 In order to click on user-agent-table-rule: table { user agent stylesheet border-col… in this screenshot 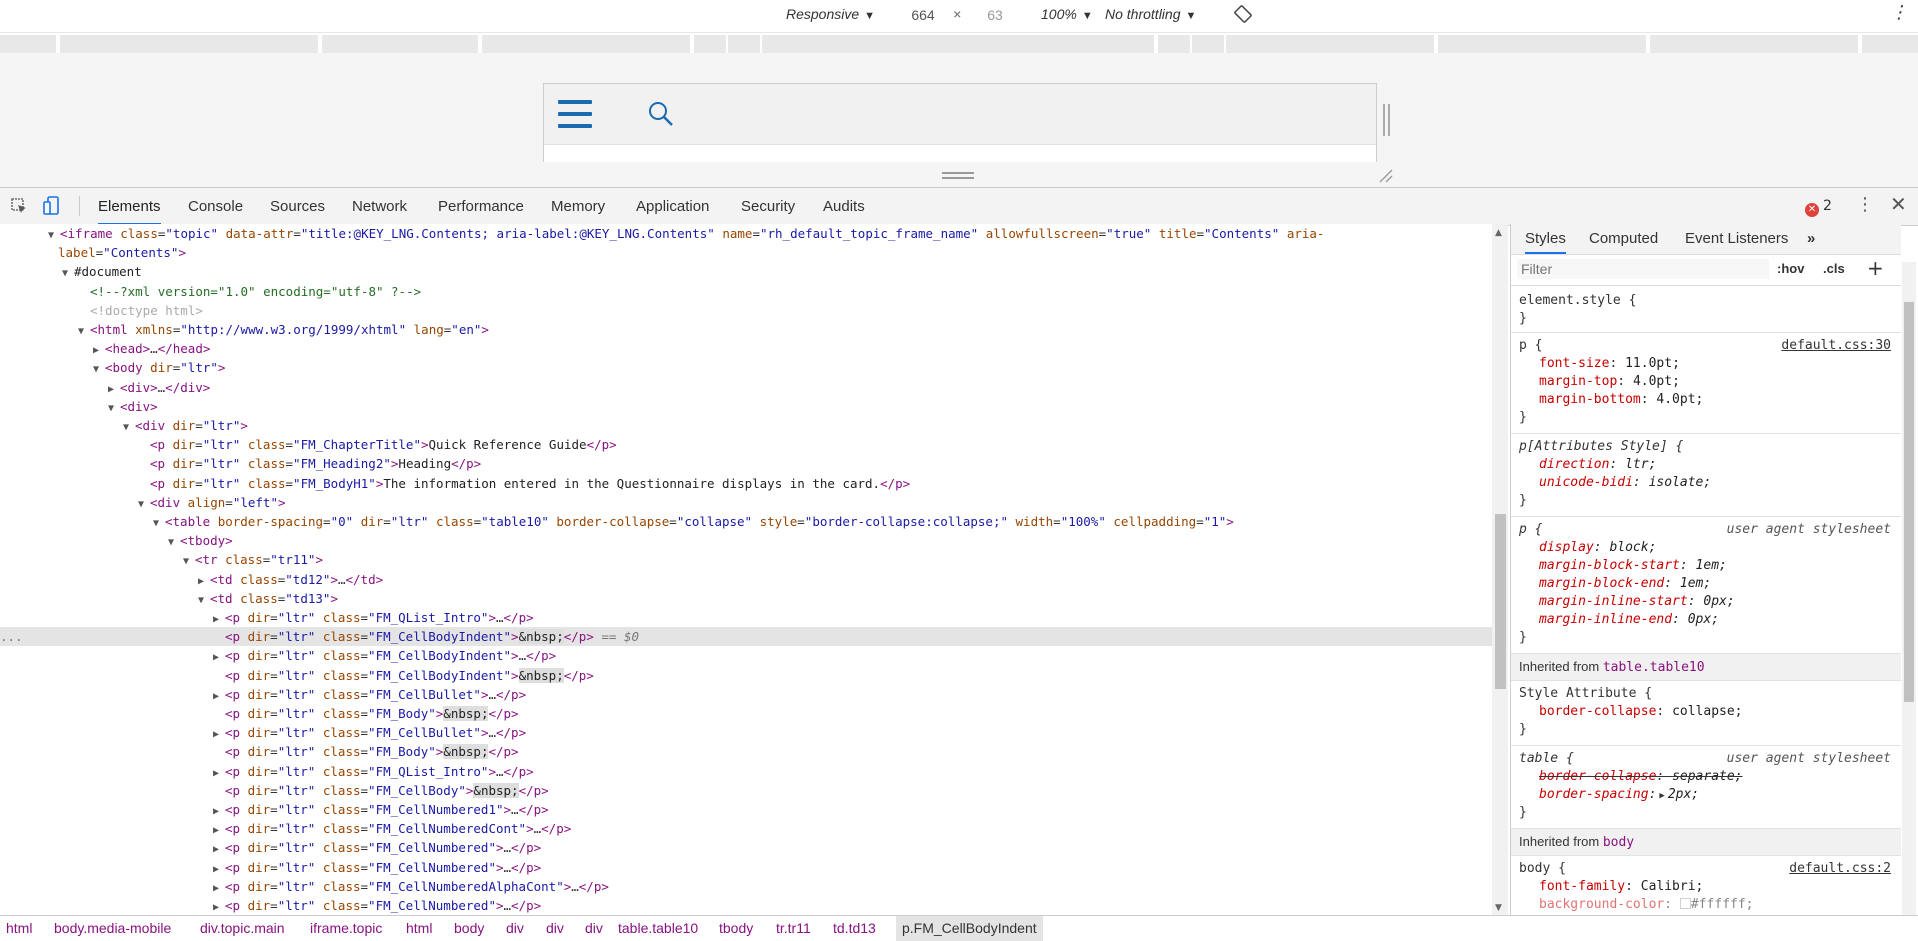, I will do `click(1706, 787)`.